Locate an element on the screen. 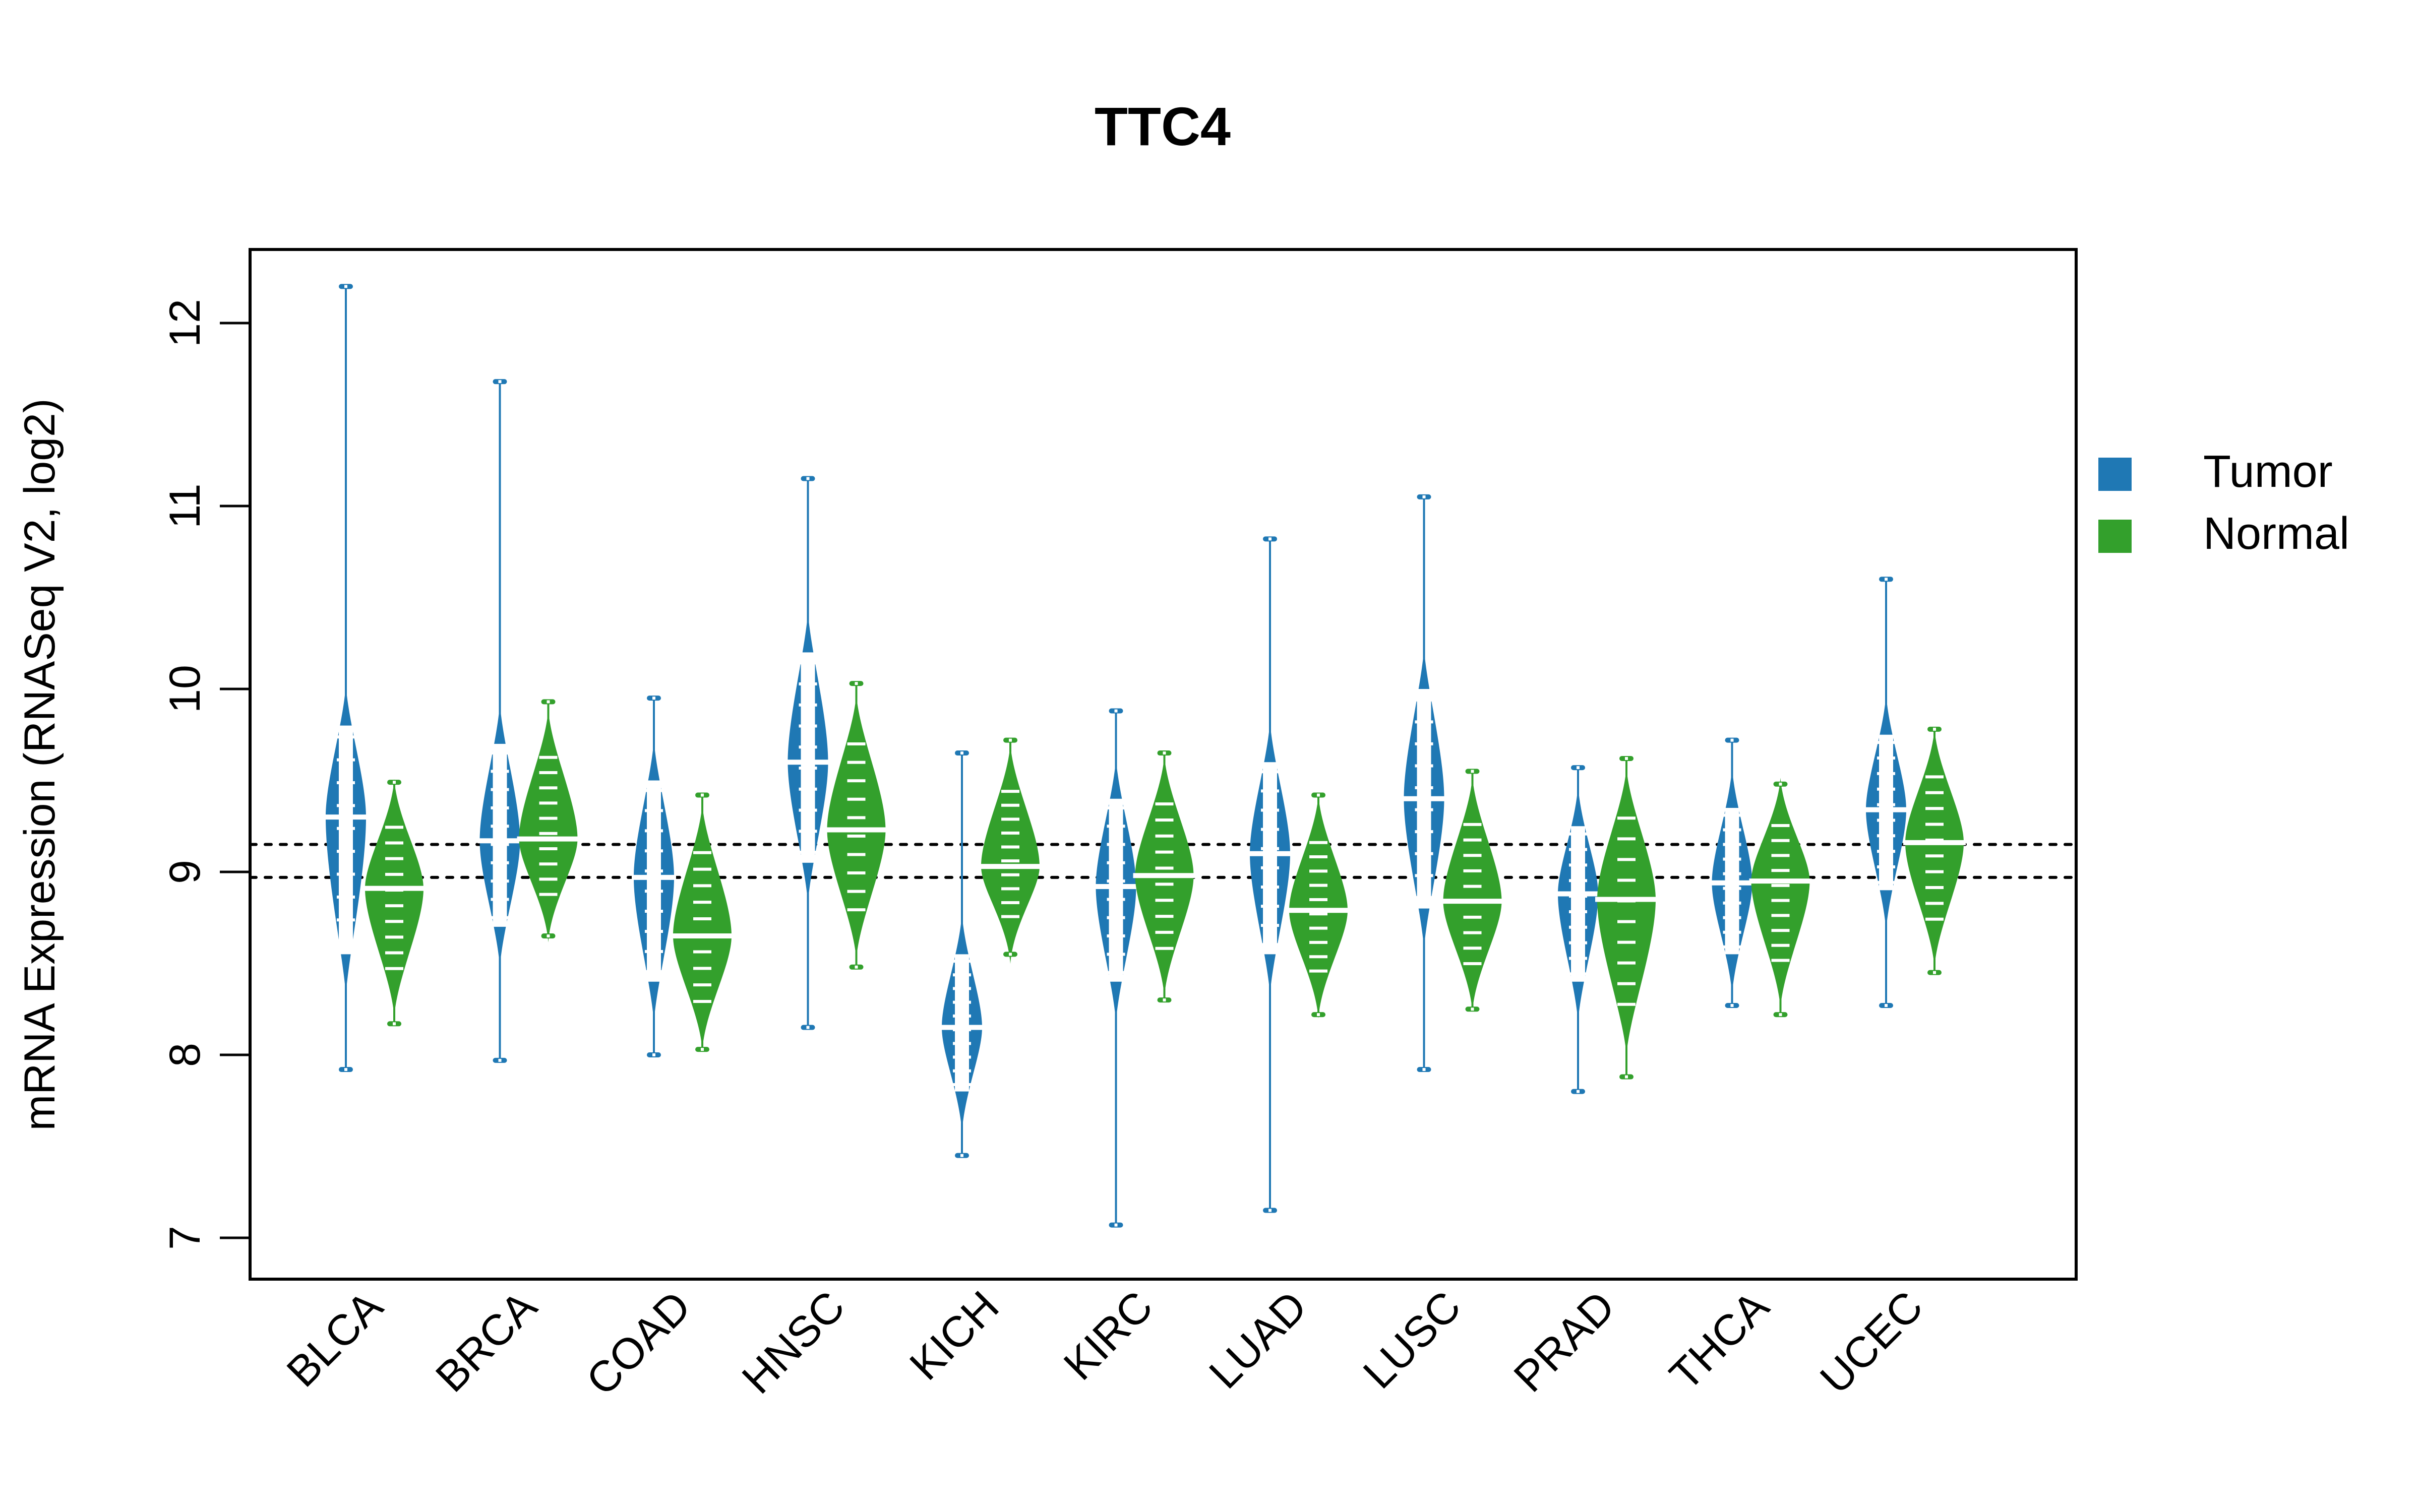 Image resolution: width=2420 pixels, height=1512 pixels. y-tick-label: 8 is located at coordinates (185, 1055).